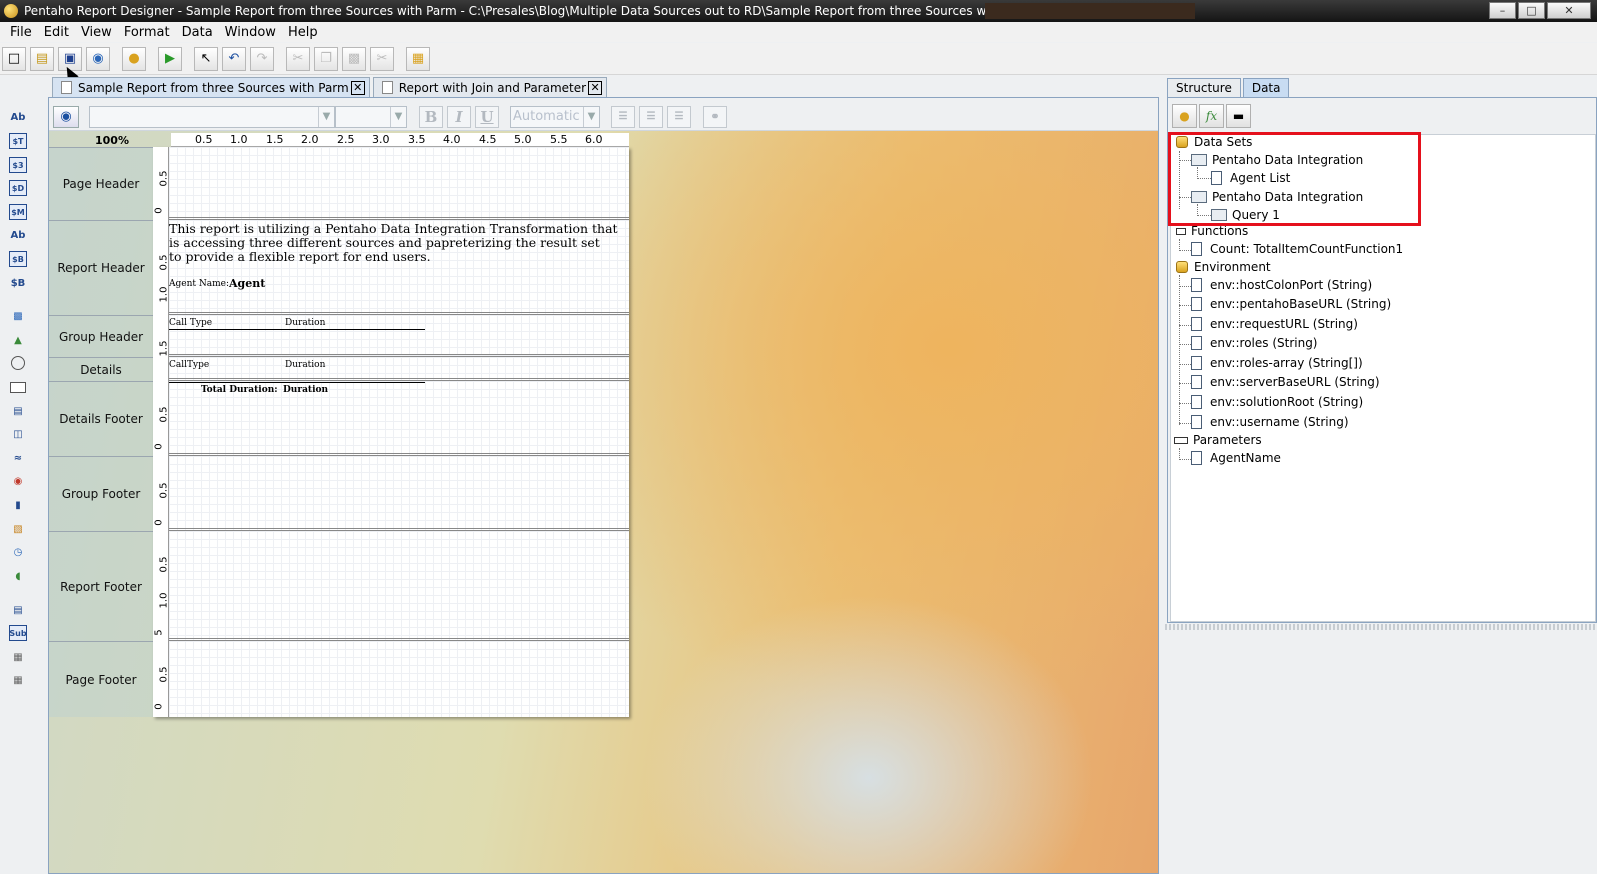  What do you see at coordinates (18, 610) in the screenshot?
I see `band-icon: ▤` at bounding box center [18, 610].